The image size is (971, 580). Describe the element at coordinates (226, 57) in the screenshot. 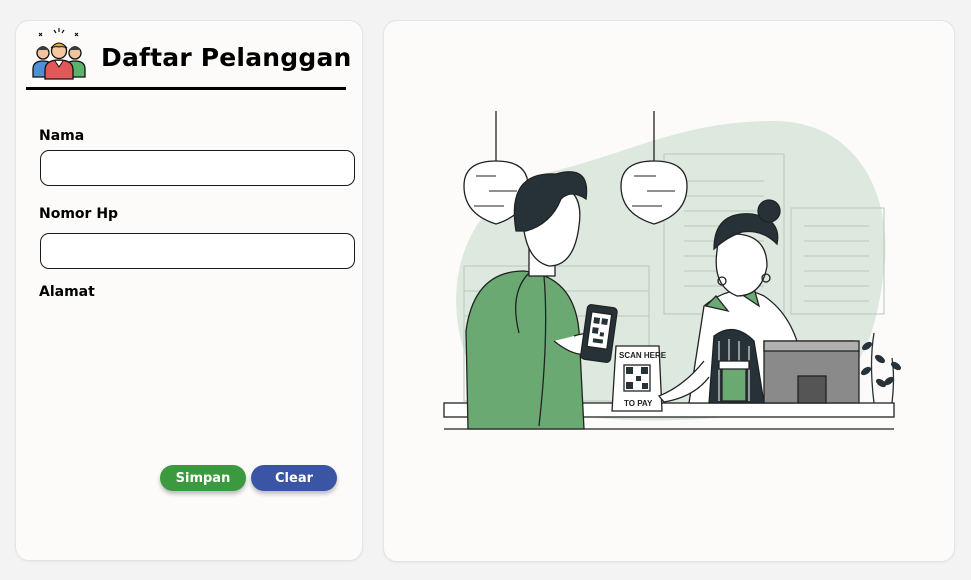

I see `page-title: Daftar Pelanggan` at that location.